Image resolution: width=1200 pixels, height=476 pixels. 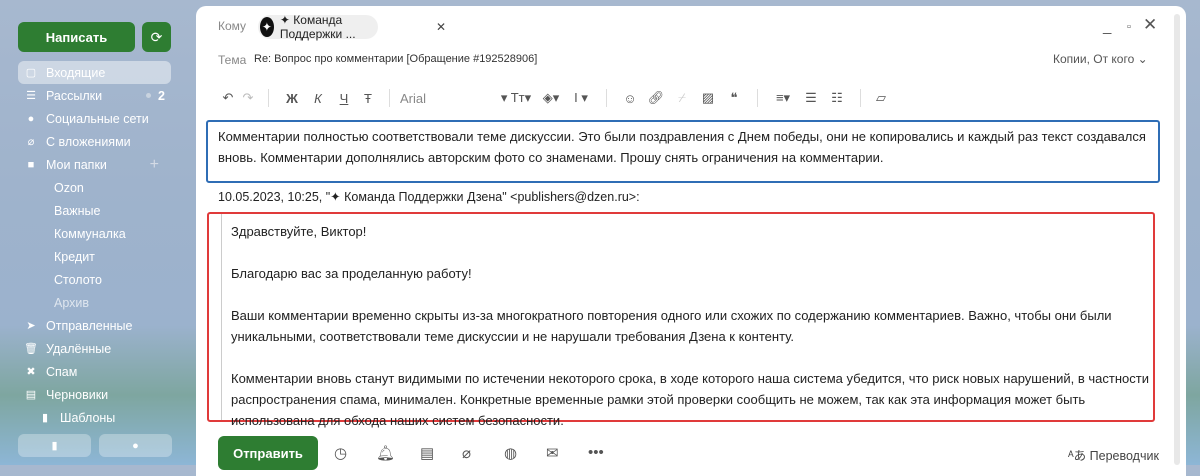 I want to click on close-button: ✕, so click(x=1150, y=25).